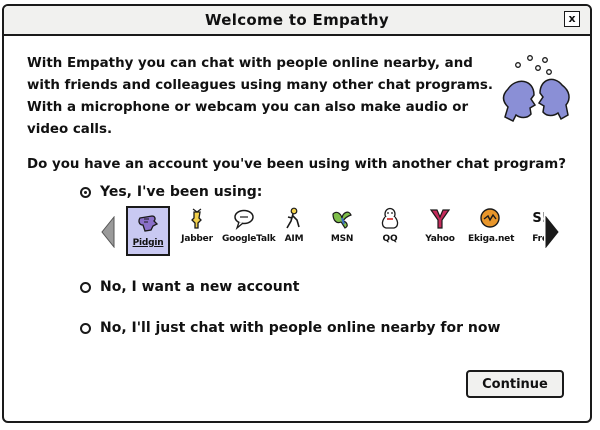 The height and width of the screenshot is (430, 600). Describe the element at coordinates (148, 223) in the screenshot. I see `pidgin-icon` at that location.